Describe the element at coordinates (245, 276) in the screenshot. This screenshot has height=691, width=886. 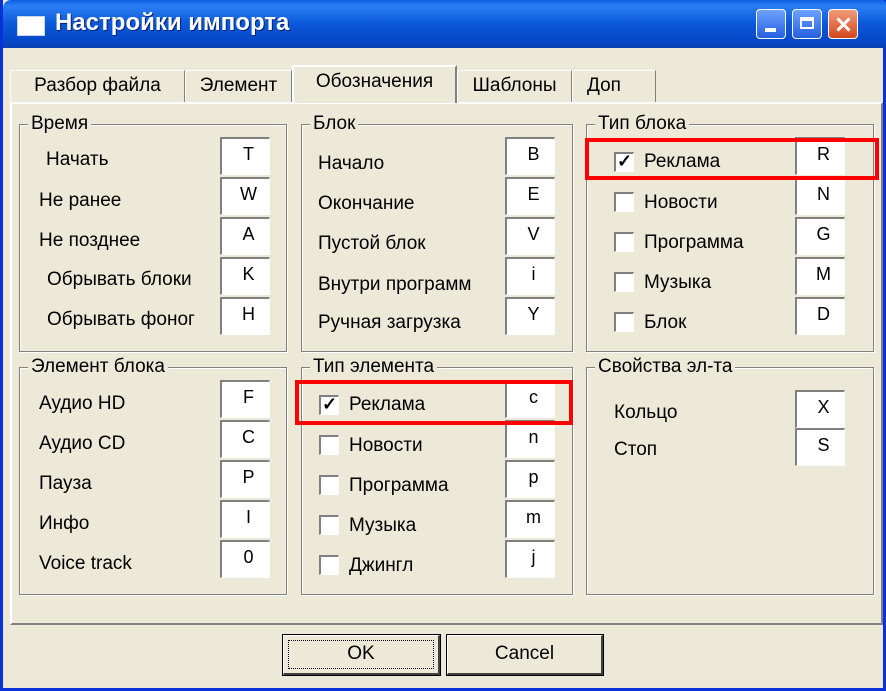
I see `field-cut-blocks: K` at that location.